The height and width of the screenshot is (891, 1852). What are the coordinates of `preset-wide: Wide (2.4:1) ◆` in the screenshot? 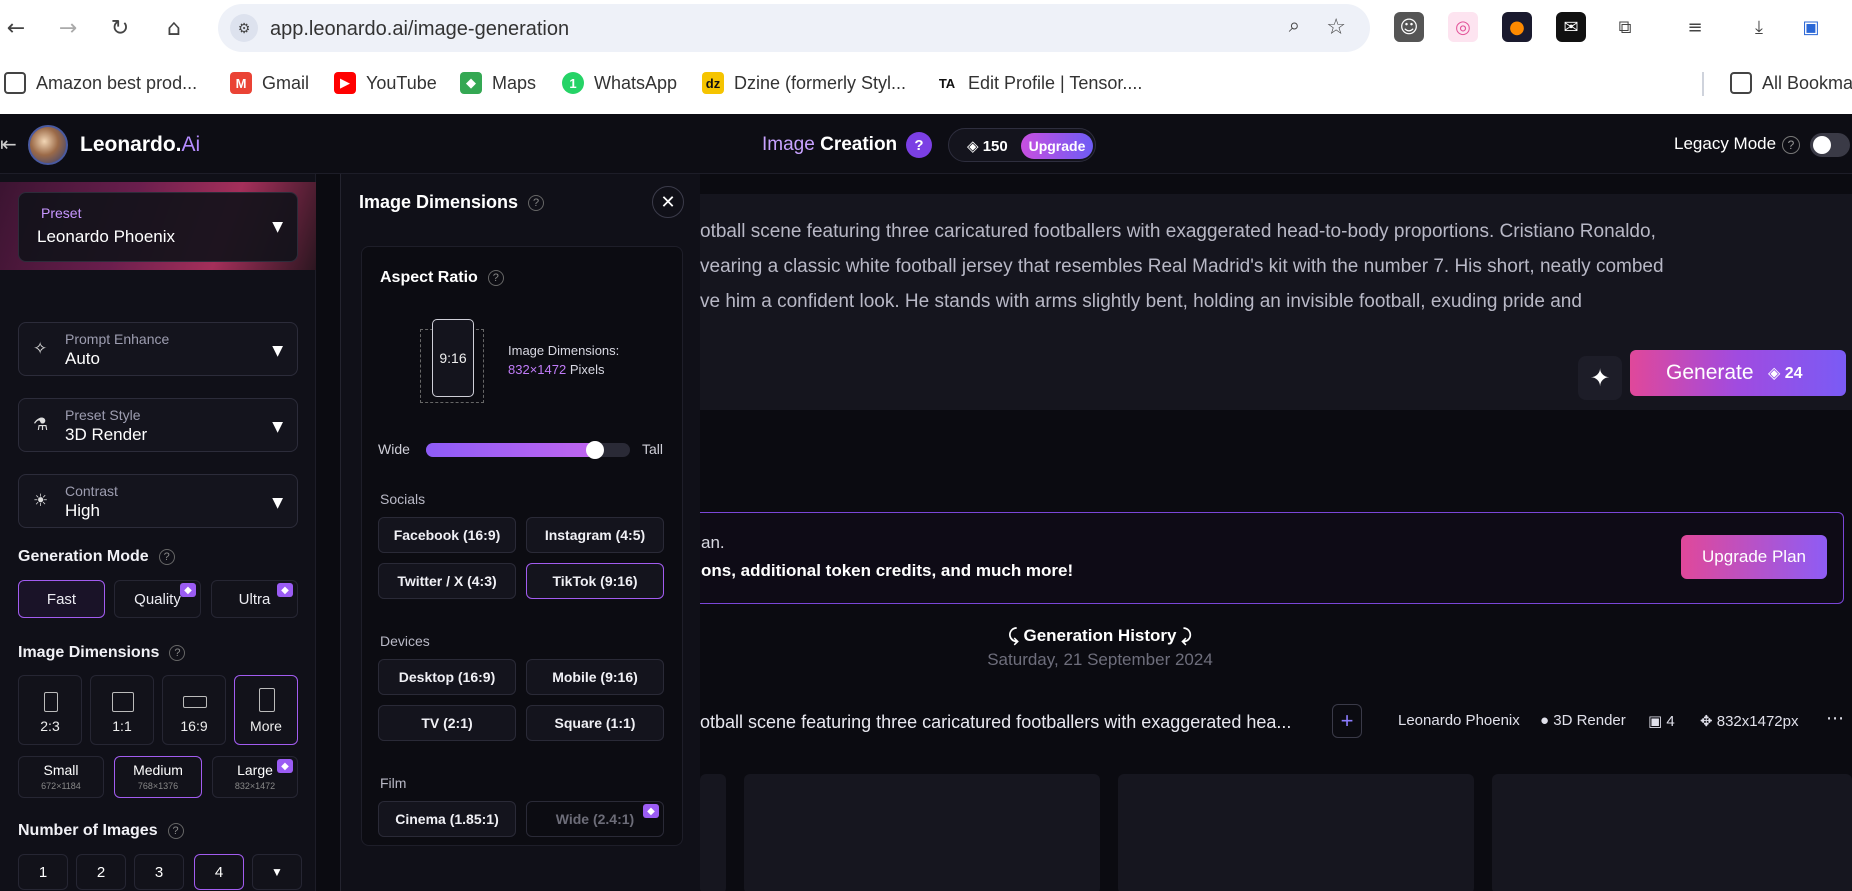 It's located at (595, 819).